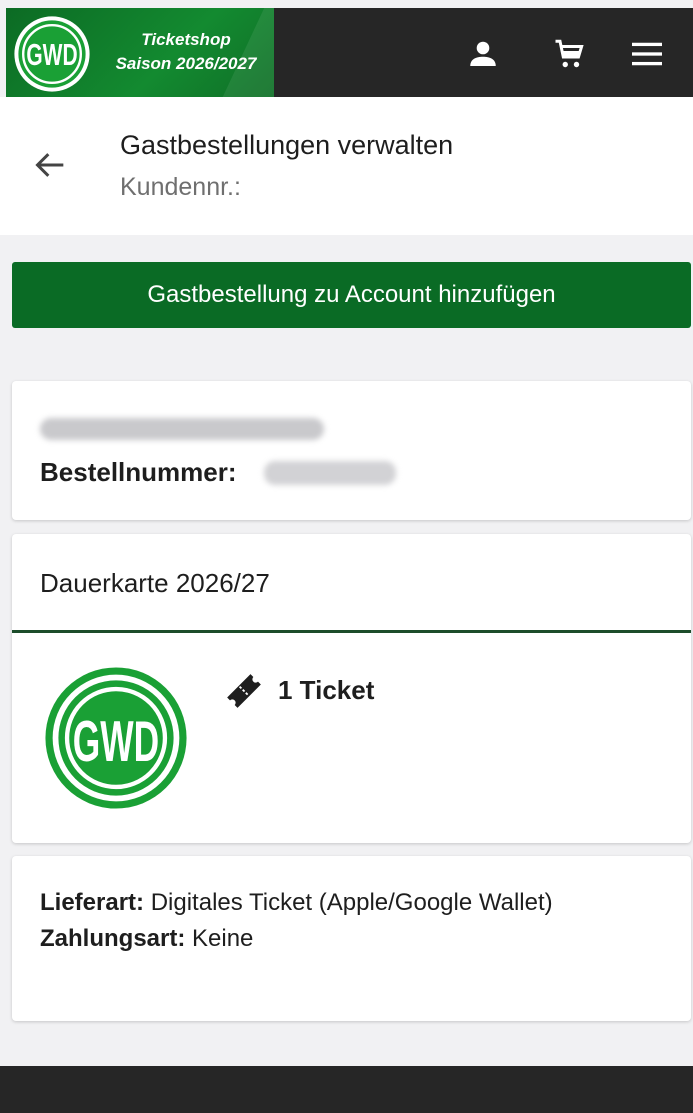 The image size is (693, 1113). What do you see at coordinates (95, 902) in the screenshot?
I see `delivery-method-label: Lieferart:` at bounding box center [95, 902].